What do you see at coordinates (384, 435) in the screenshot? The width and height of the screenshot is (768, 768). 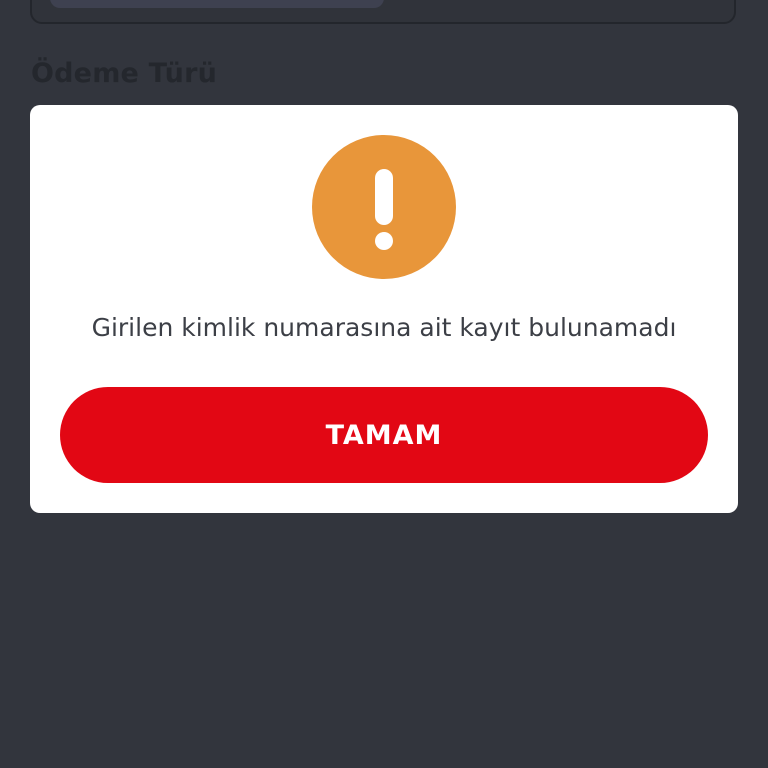 I see `ok-button: TAMAM` at bounding box center [384, 435].